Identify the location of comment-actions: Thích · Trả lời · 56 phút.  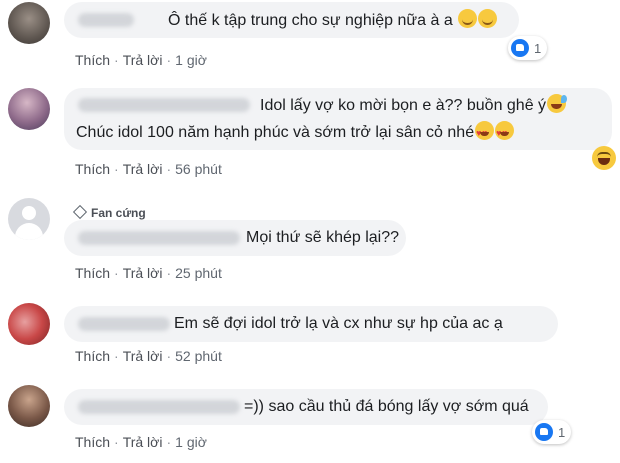
(148, 169).